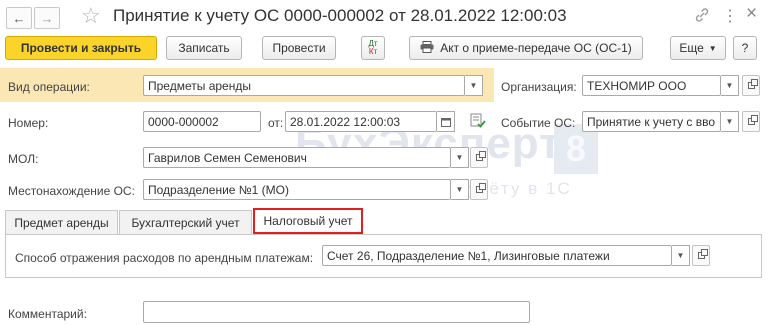 The image size is (768, 325). Describe the element at coordinates (361, 121) in the screenshot. I see `date-field: 28.01.2022 12:00:03` at that location.